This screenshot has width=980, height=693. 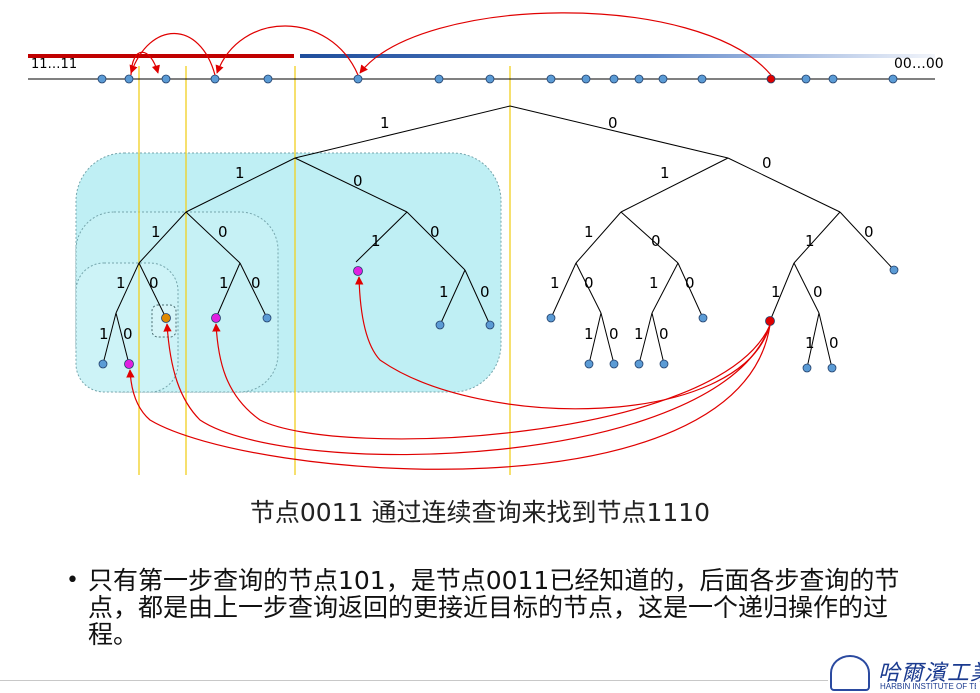 I want to click on left-id-label: 11…11, so click(x=54, y=64).